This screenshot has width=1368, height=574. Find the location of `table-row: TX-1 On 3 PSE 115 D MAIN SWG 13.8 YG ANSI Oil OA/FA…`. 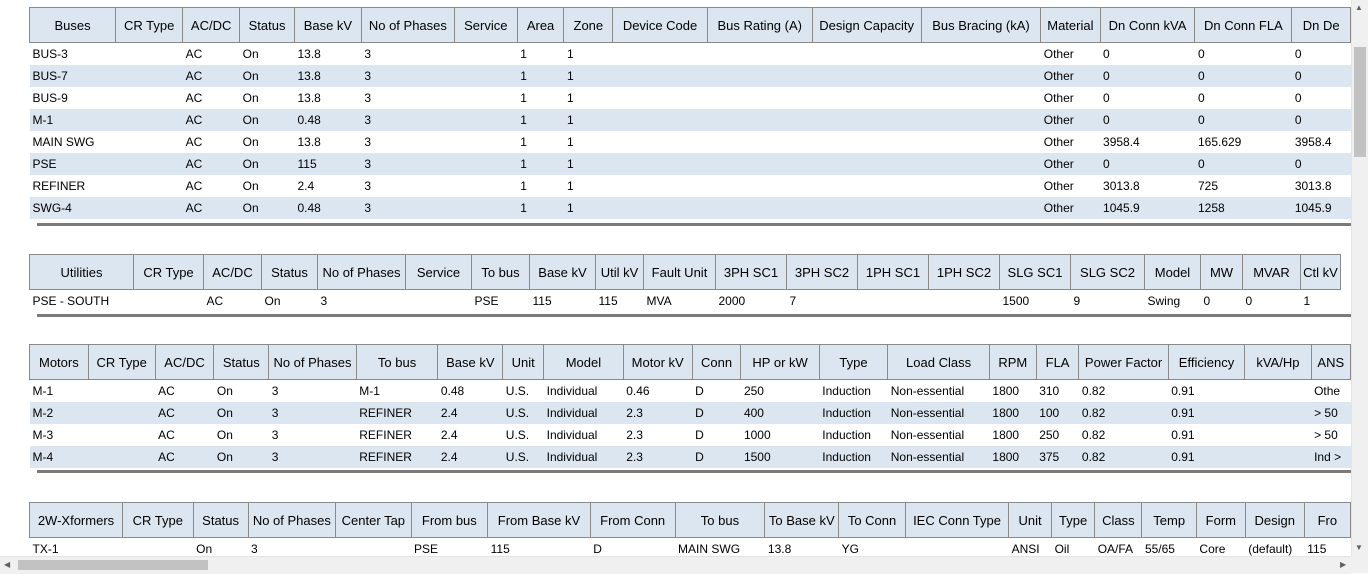

table-row: TX-1 On 3 PSE 115 D MAIN SWG 13.8 YG ANSI Oil OA/FA… is located at coordinates (690, 547).